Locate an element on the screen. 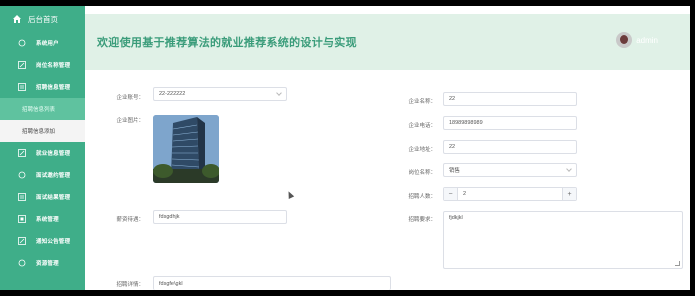 This screenshot has width=695, height=296. sidebar-item-notices: 通知公告管理 is located at coordinates (42, 241).